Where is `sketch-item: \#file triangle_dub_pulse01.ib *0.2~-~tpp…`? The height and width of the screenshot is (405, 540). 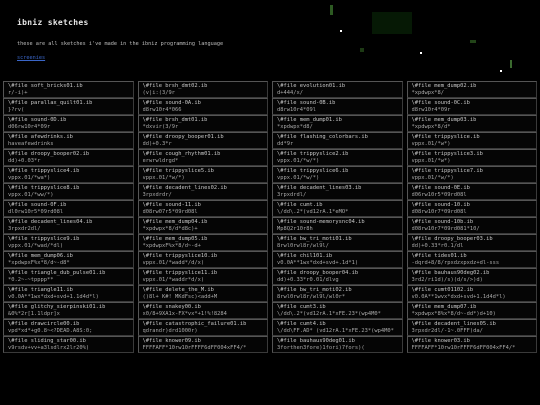
sketch-item: \#file triangle_dub_pulse01.ib *0.2~-~tpp… is located at coordinates (68, 276).